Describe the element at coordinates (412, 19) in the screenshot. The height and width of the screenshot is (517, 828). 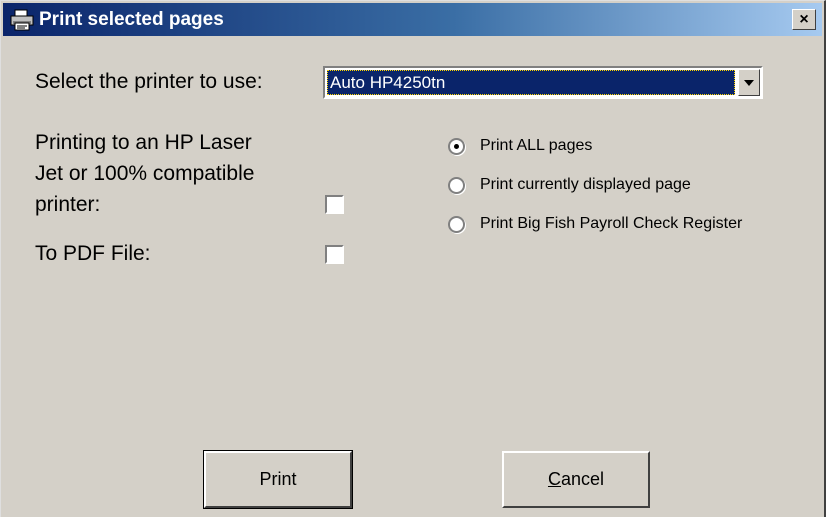
I see `title-bar: Print selected pages ×` at that location.